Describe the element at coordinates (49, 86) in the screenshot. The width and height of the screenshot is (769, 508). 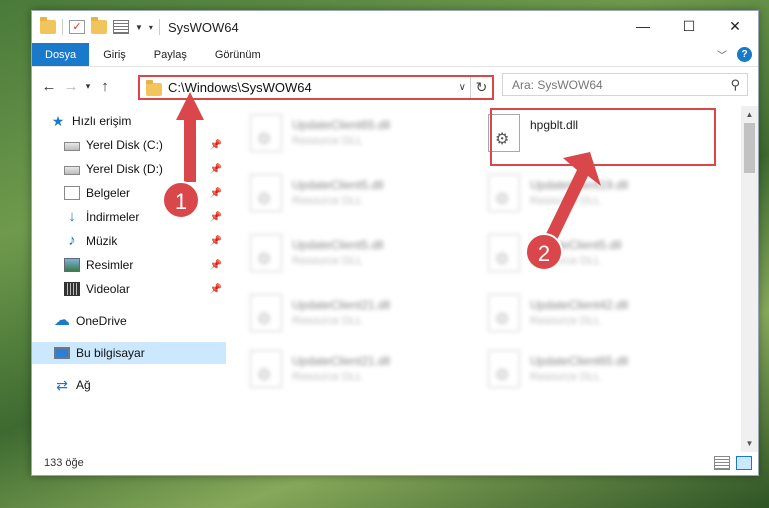
I see `back-arrow-icon: ←` at that location.